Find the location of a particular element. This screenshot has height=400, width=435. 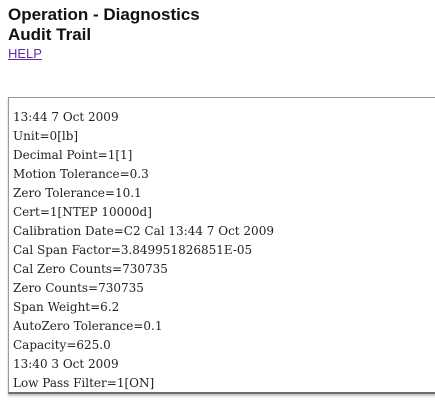

page-title: Operation - Diagnostics is located at coordinates (104, 14).